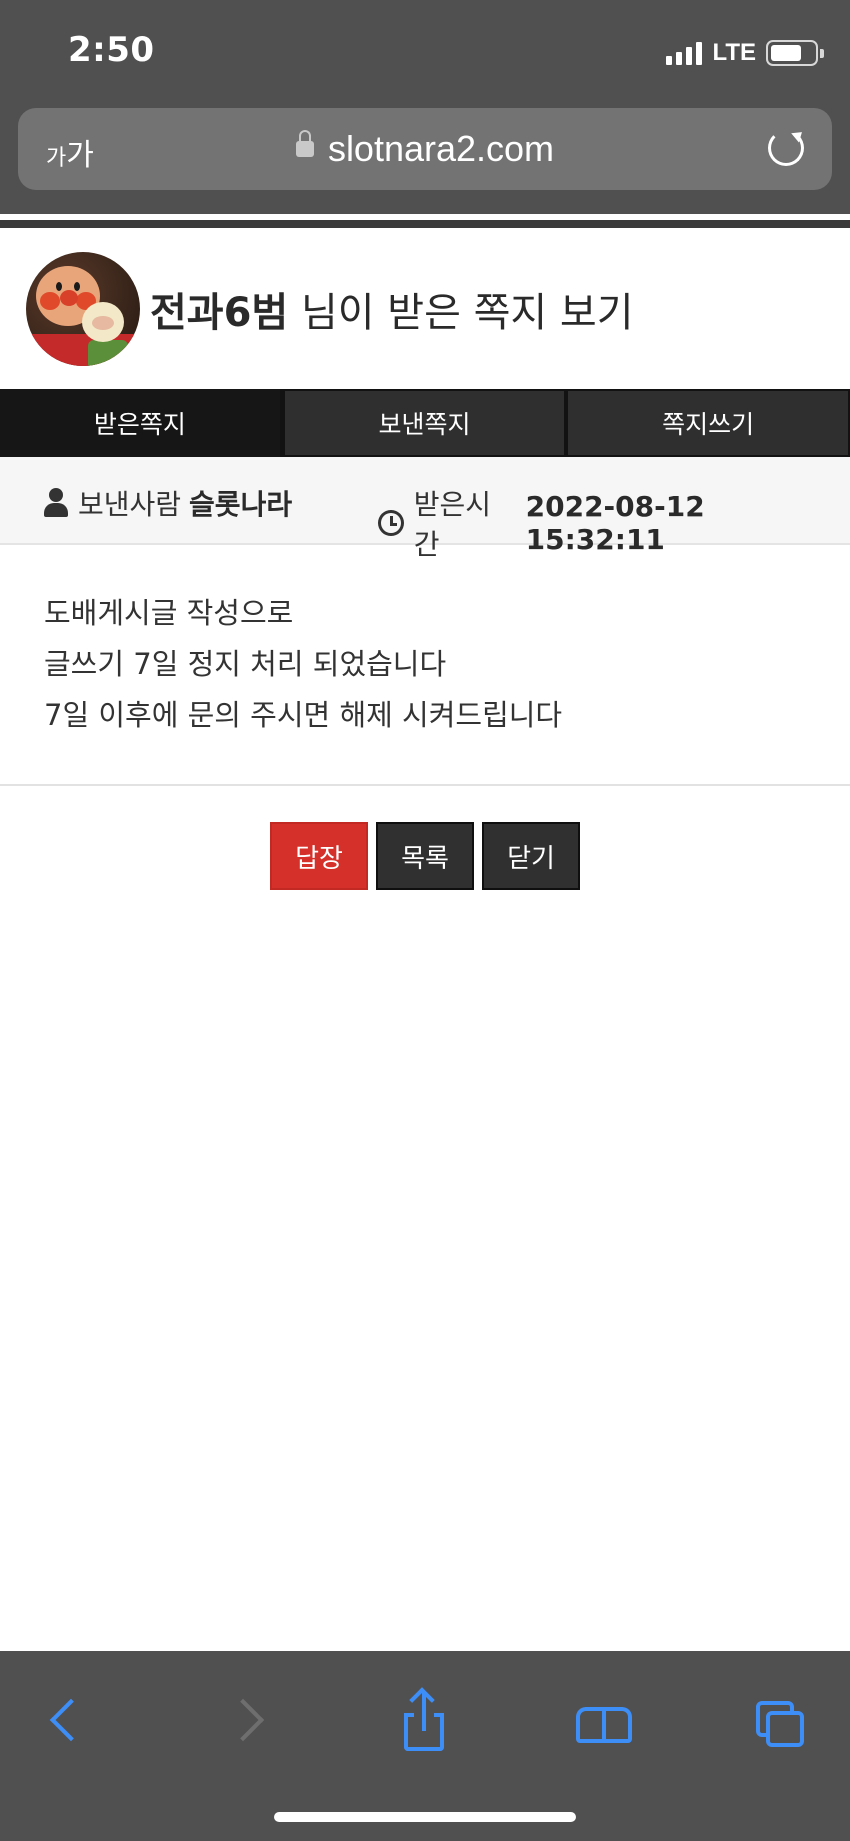  Describe the element at coordinates (461, 313) in the screenshot. I see `title-suffix: 님이 받은 쪽지 보기` at that location.